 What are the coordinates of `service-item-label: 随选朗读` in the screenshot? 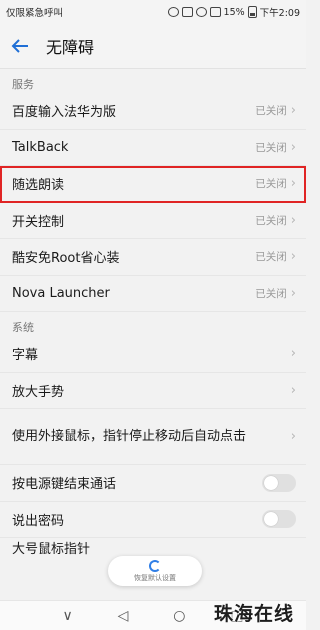 It's located at (38, 186).